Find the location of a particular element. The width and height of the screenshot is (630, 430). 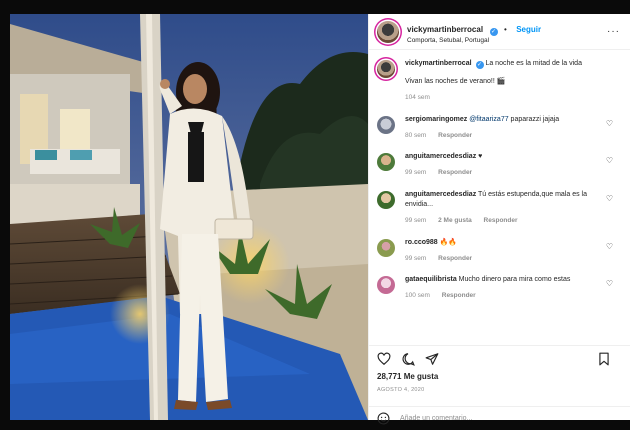

post-date: AGOSTO 4, 2020 is located at coordinates (401, 390).